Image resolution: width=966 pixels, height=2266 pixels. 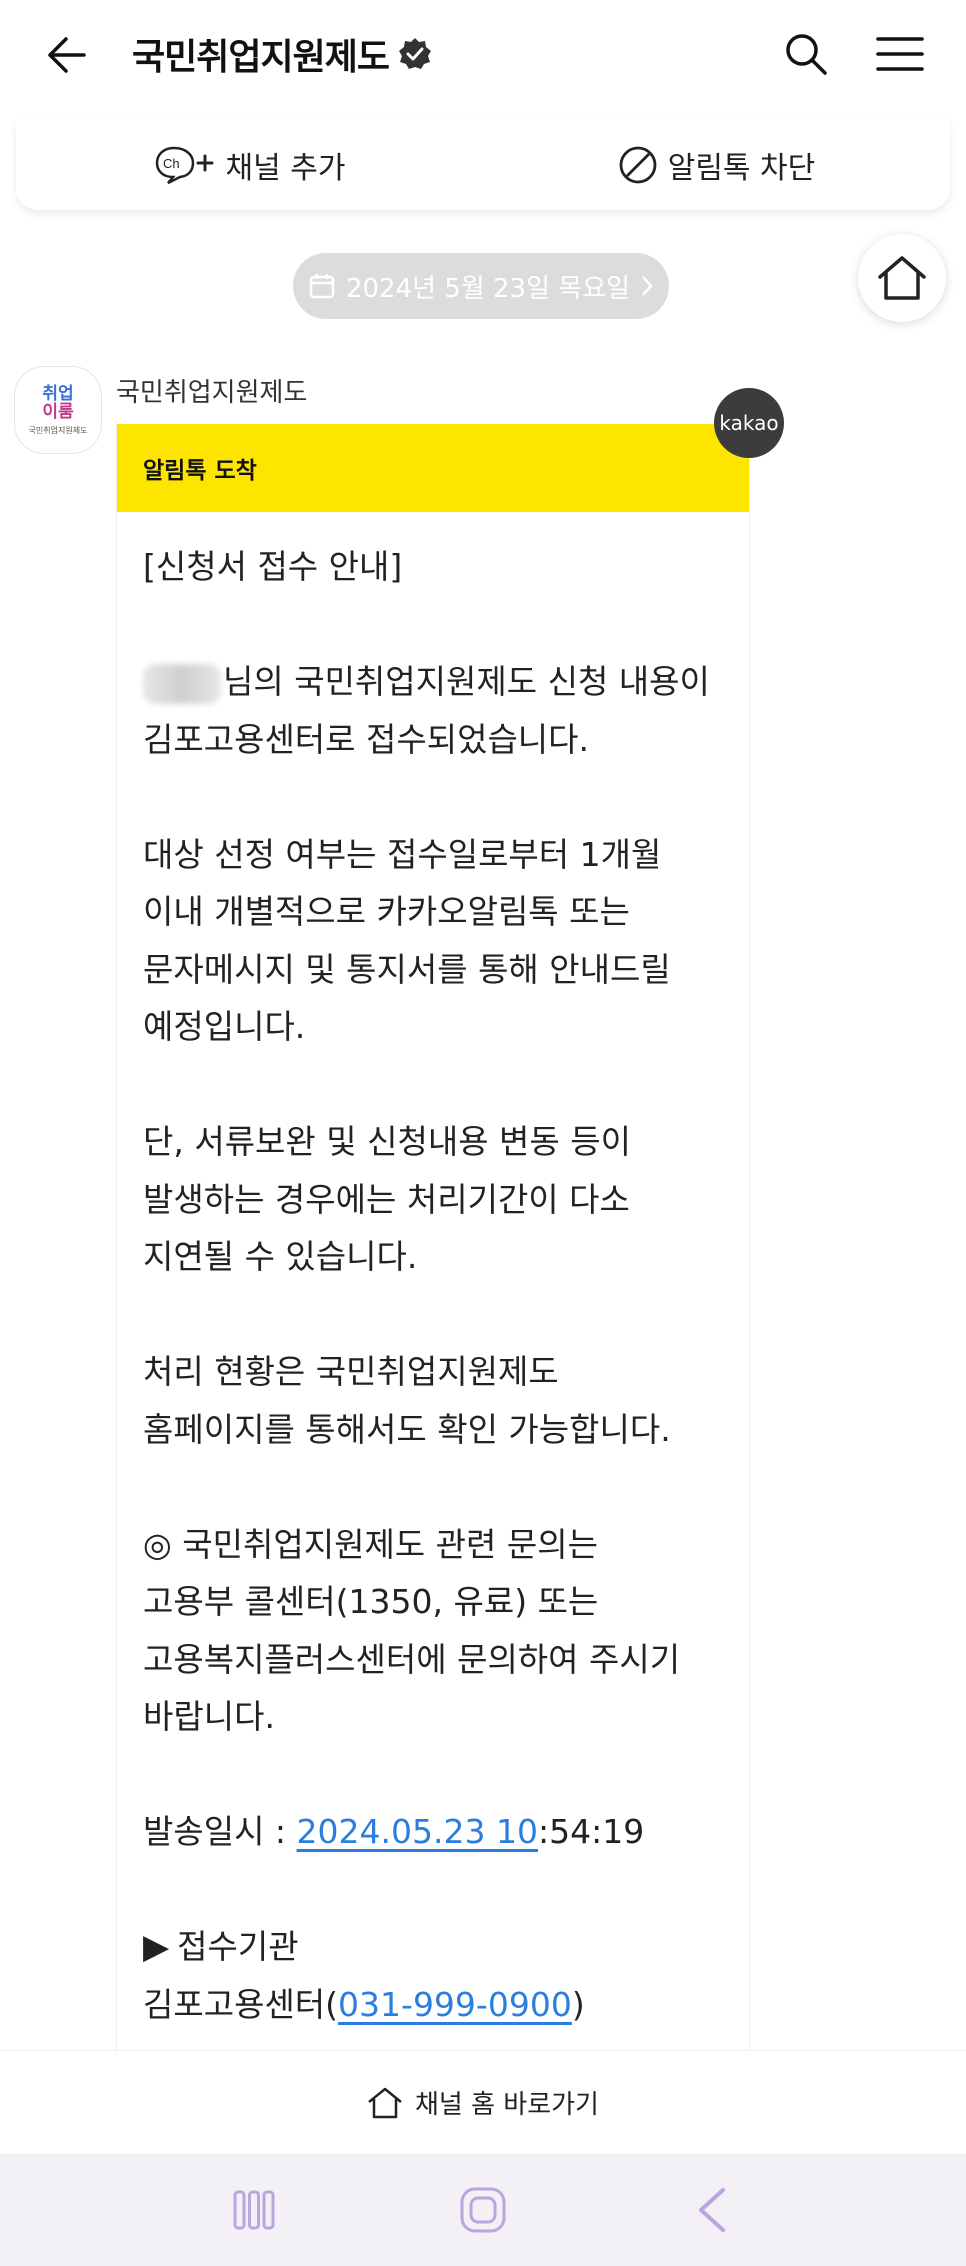 I want to click on play-triangle-icon: ▶, so click(x=156, y=1947).